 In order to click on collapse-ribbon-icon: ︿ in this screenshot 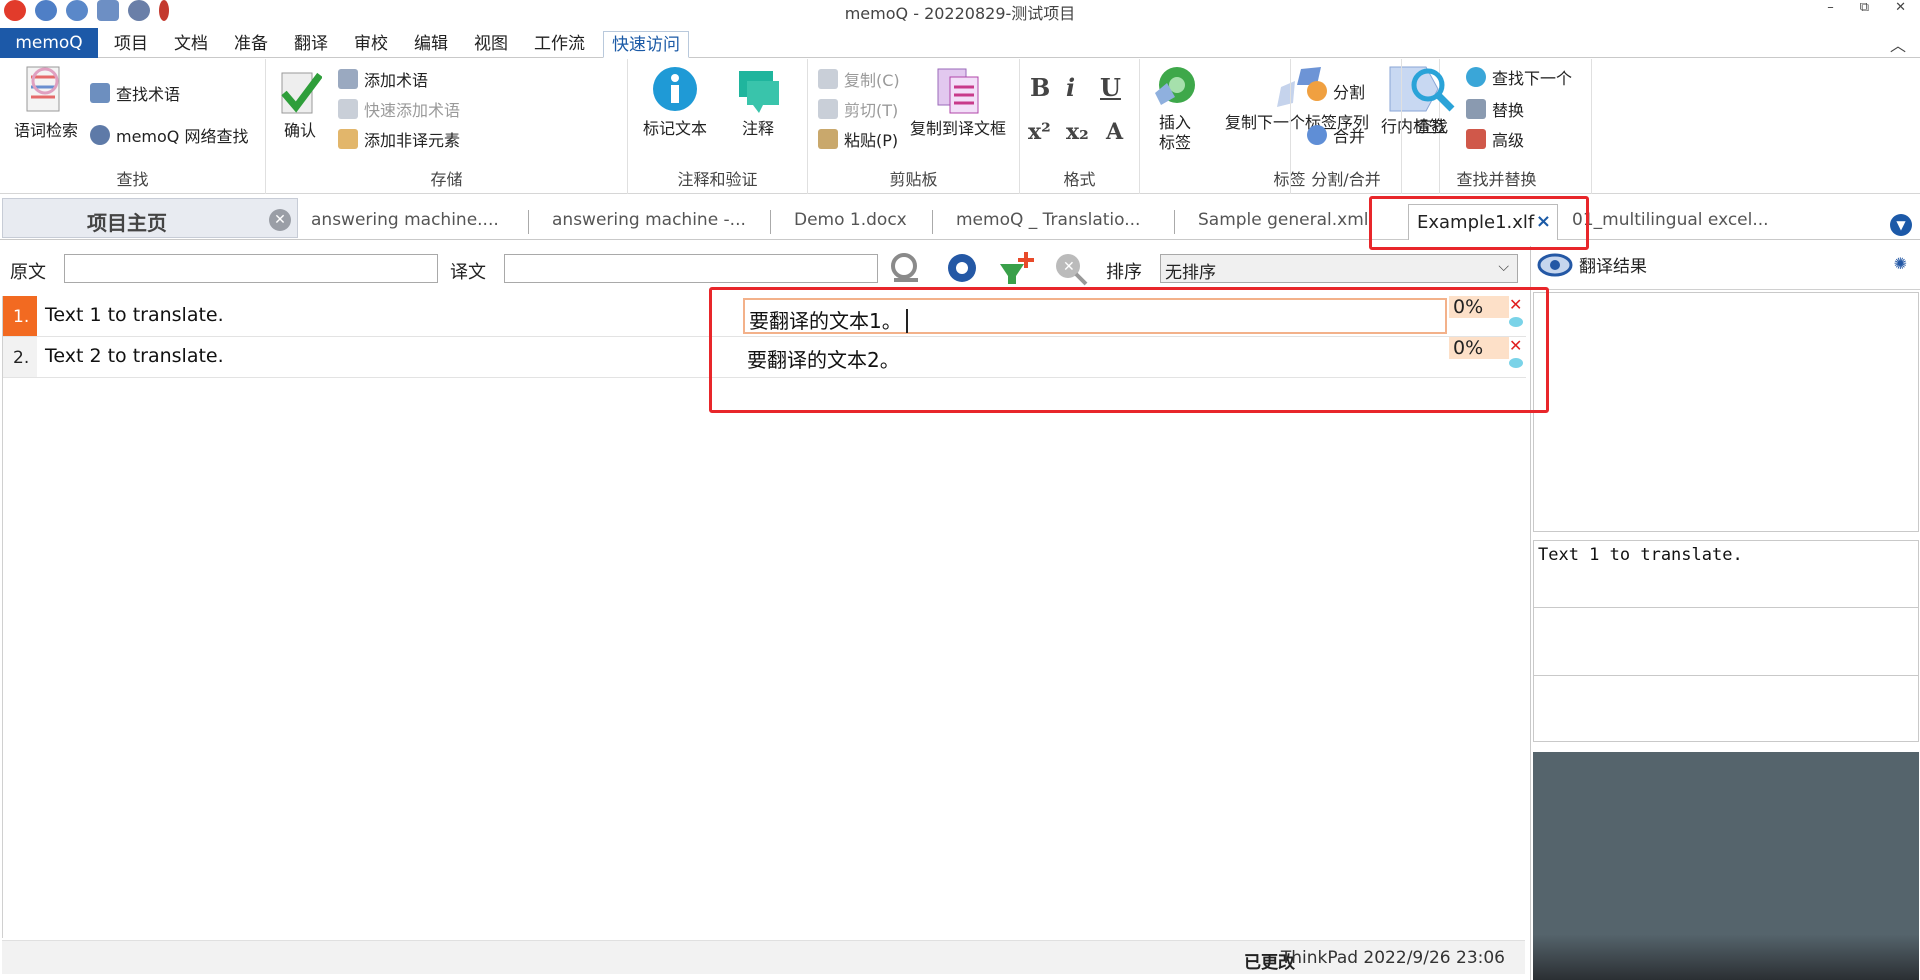, I will do `click(1898, 44)`.